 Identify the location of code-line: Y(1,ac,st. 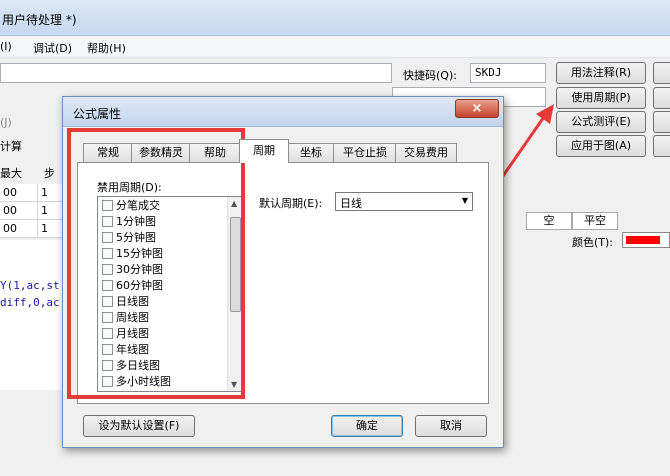
(30, 285).